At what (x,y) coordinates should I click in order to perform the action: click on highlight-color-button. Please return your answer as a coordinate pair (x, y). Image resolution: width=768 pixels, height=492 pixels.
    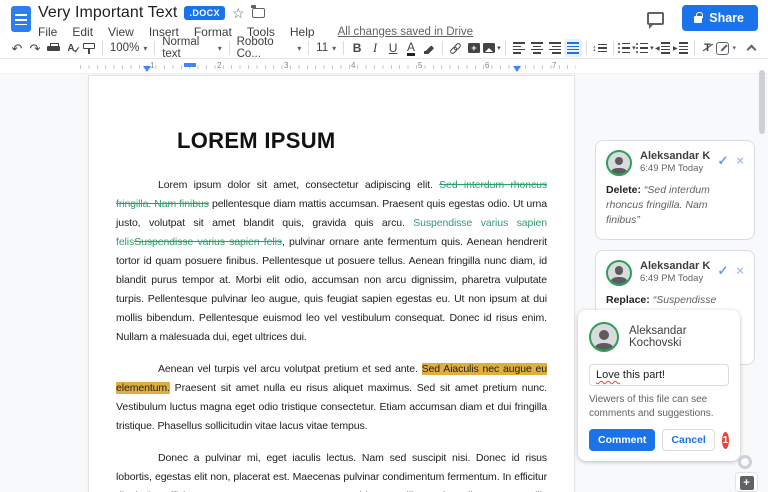
    Looking at the image, I should click on (429, 48).